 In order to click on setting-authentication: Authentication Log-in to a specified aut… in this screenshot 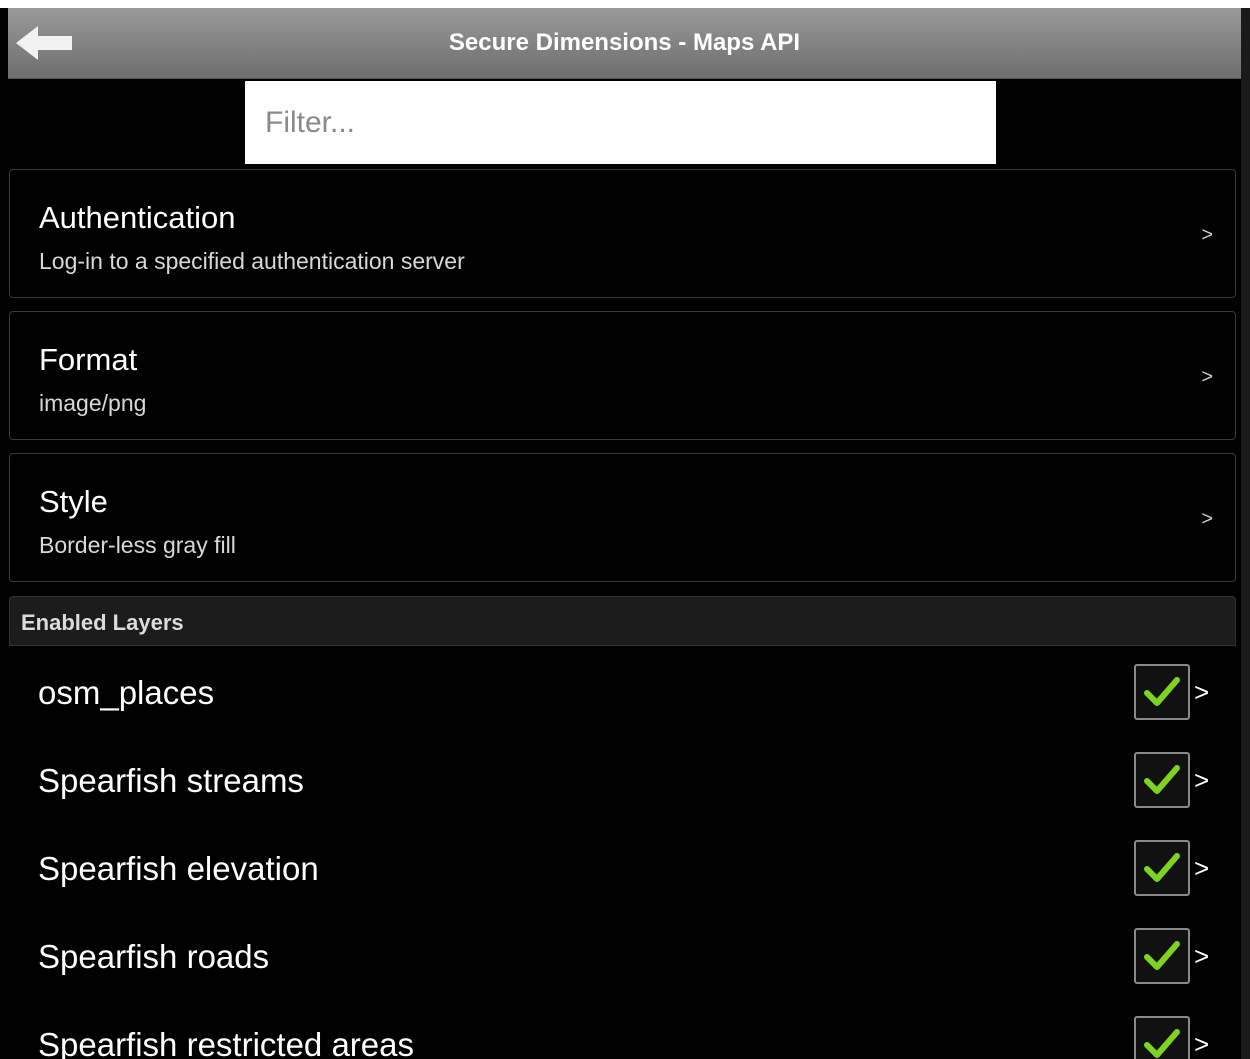, I will do `click(622, 233)`.